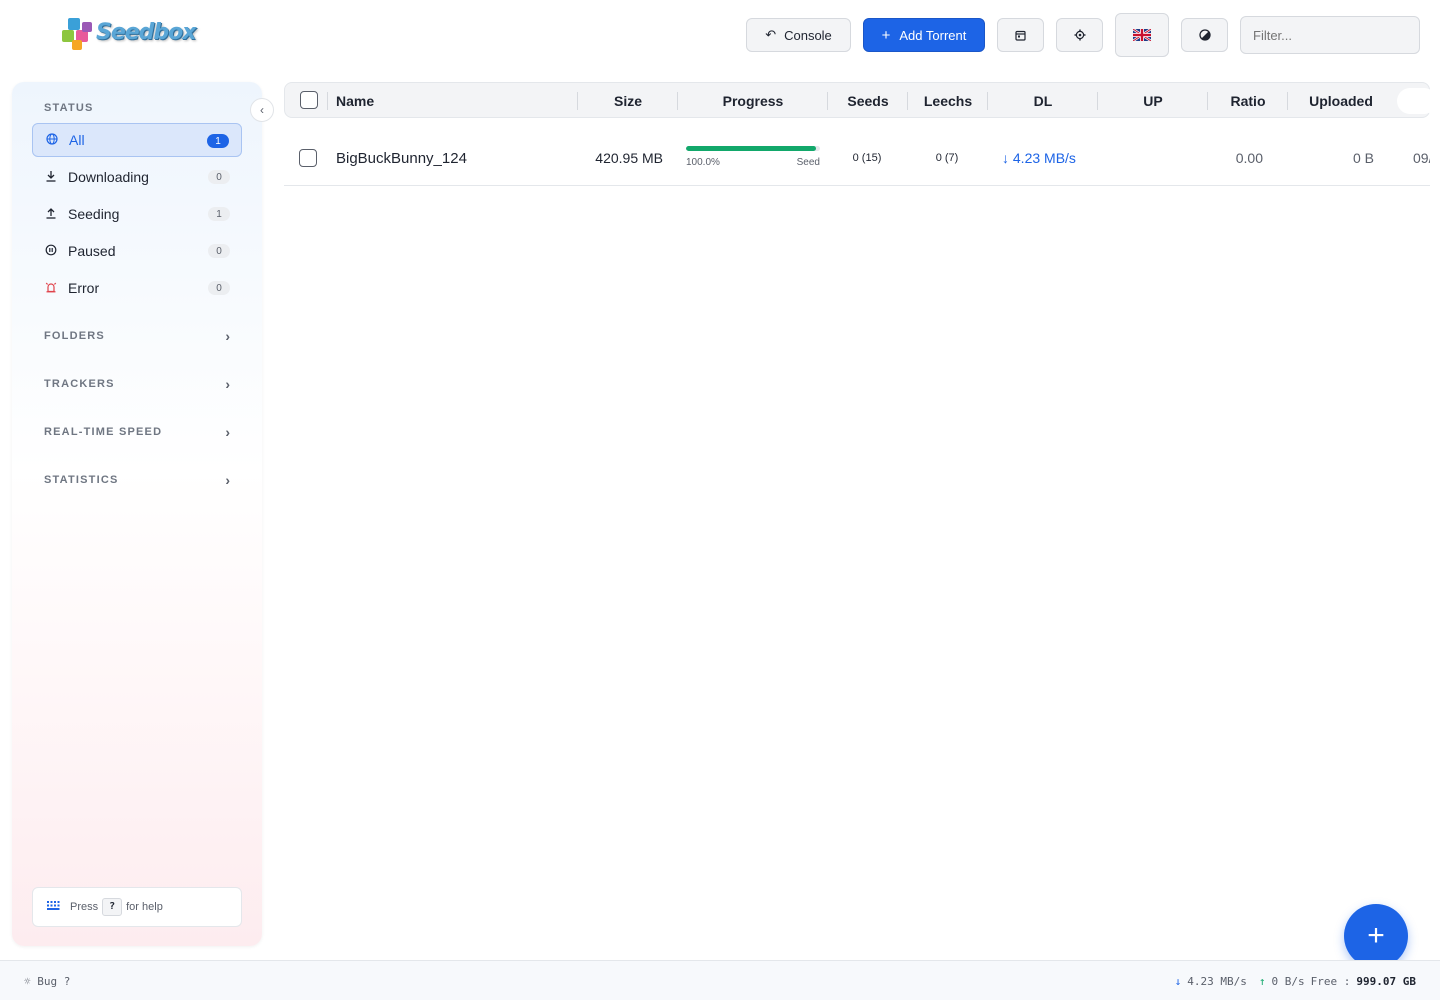  I want to click on torrent-added-date: 09/0, so click(1421, 158).